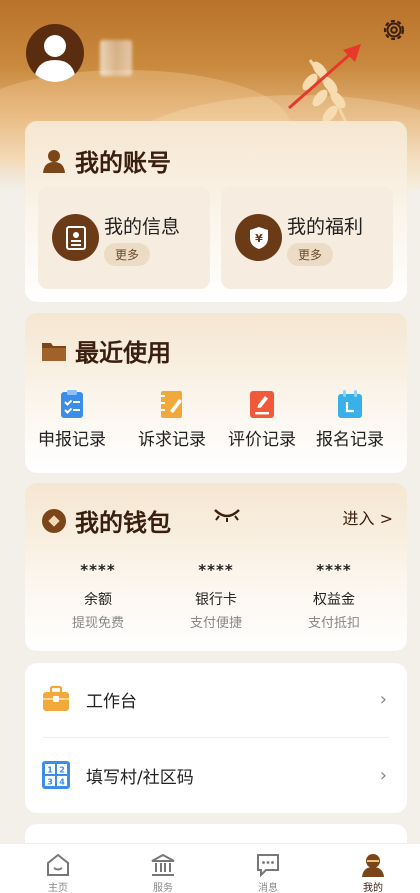  I want to click on my-benefits-label: 我的福利, so click(325, 227).